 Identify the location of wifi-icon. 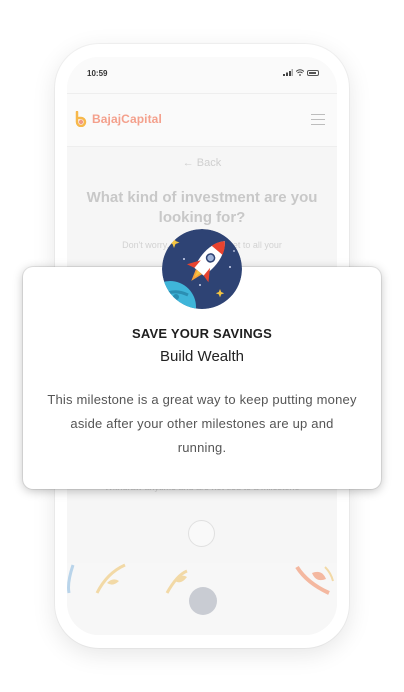
(300, 72).